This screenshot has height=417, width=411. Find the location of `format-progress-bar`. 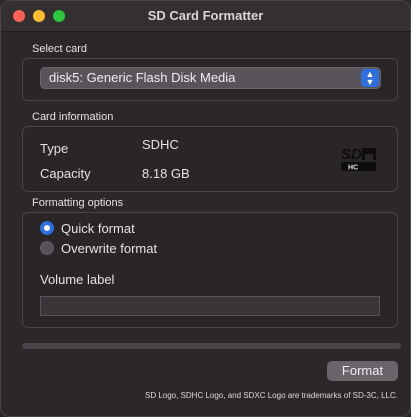

format-progress-bar is located at coordinates (211, 346).